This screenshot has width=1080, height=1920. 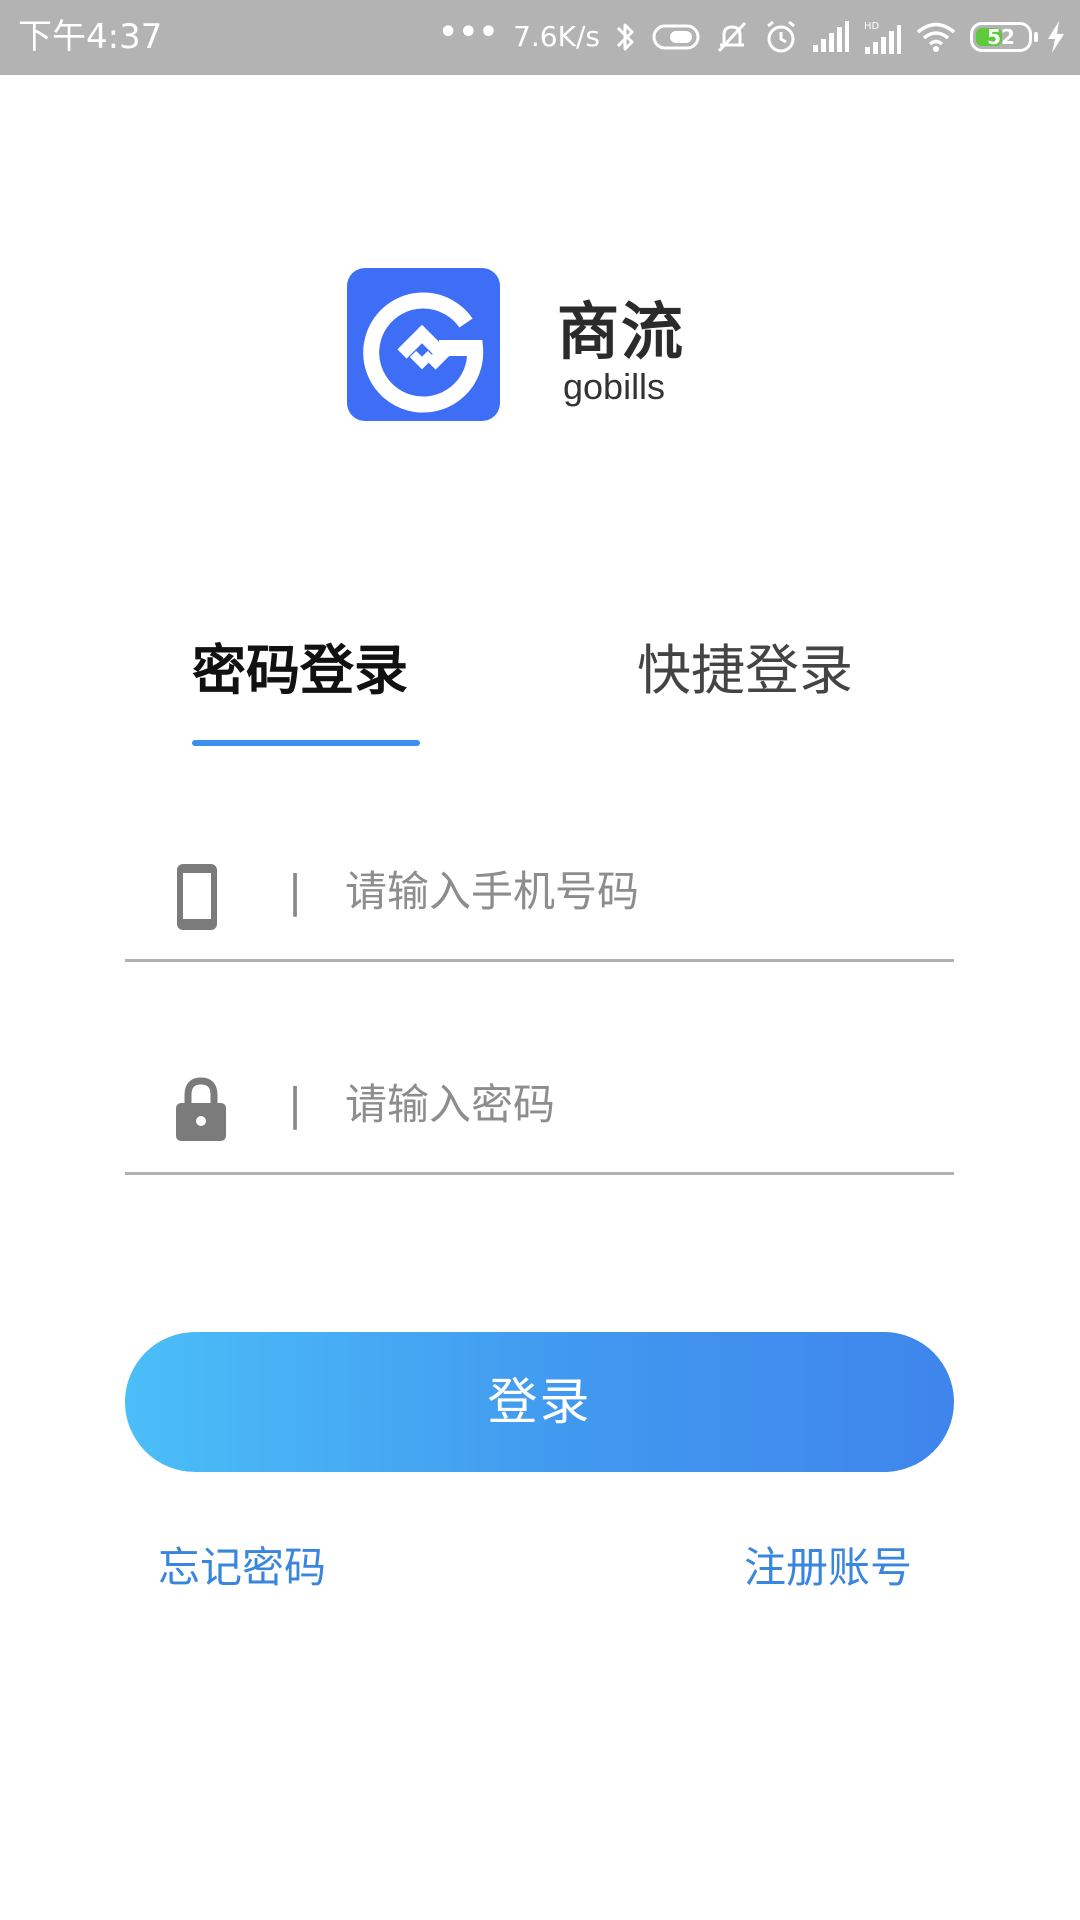 I want to click on status-dots: •••, so click(x=469, y=32).